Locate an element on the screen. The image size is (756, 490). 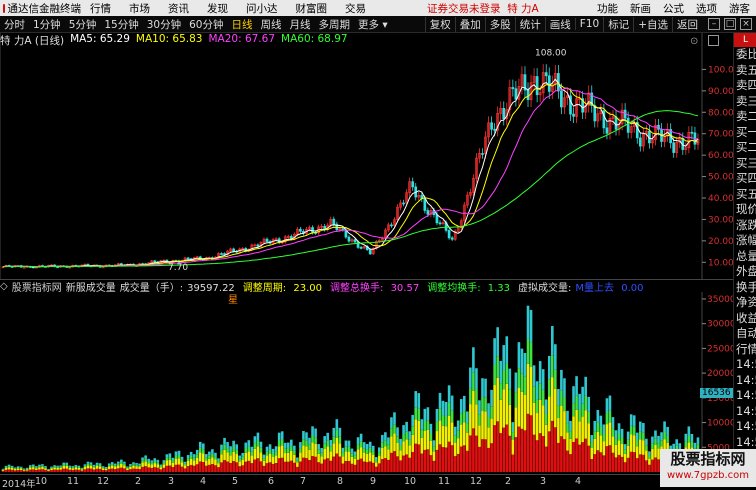
period-daily: 日线 is located at coordinates (242, 24).